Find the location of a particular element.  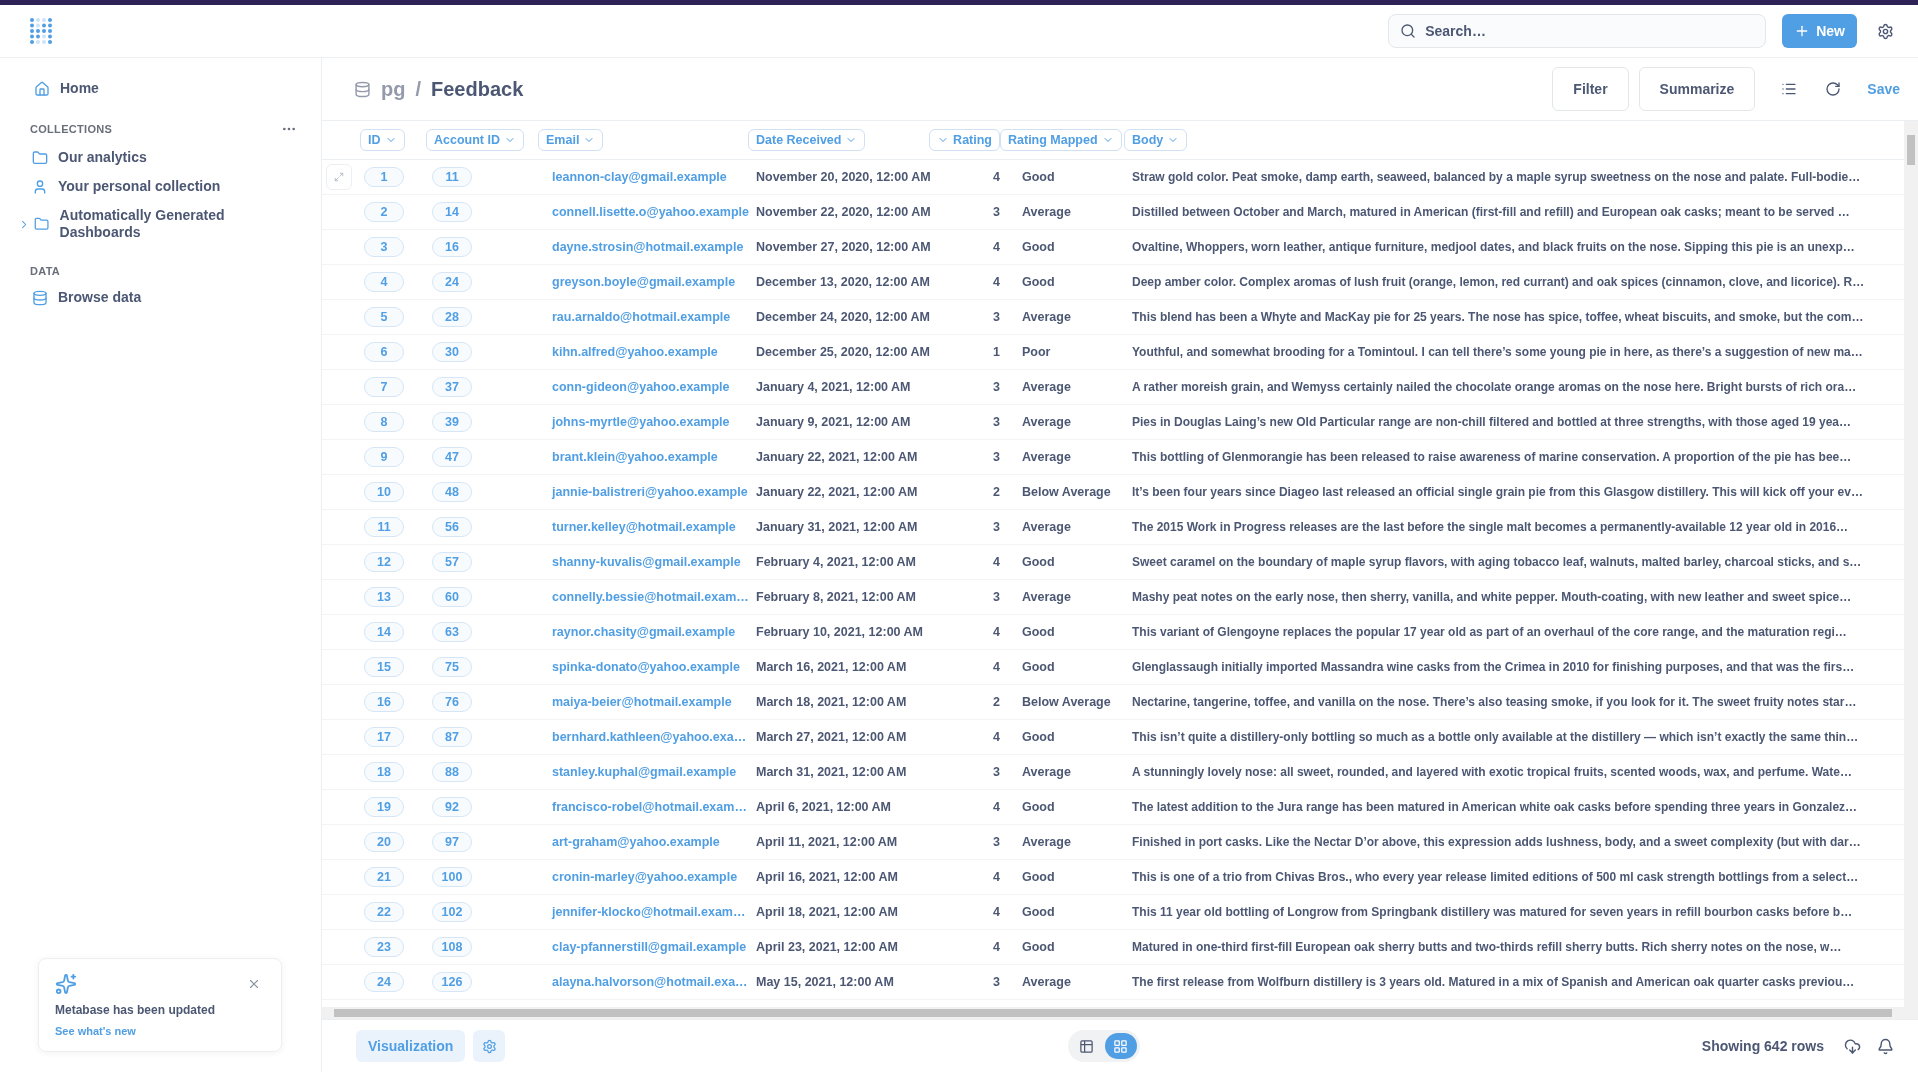

row-id-link: 18 is located at coordinates (384, 772).